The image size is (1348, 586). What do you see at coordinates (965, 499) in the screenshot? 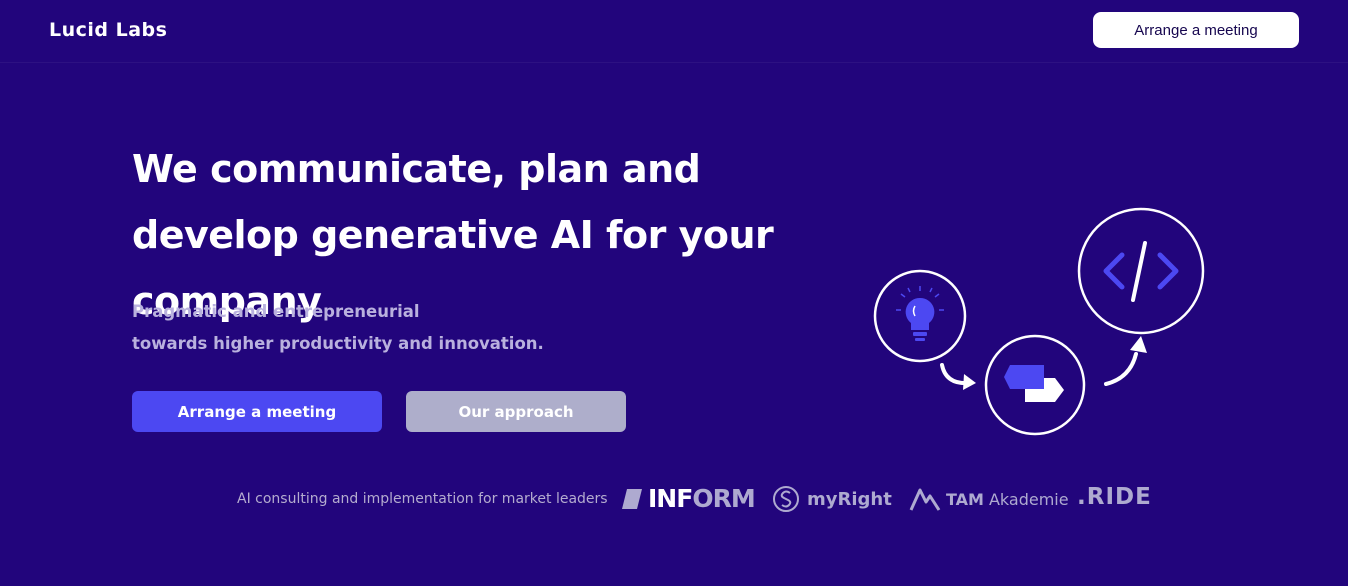
I see `tam-logo-bold: TAM` at bounding box center [965, 499].